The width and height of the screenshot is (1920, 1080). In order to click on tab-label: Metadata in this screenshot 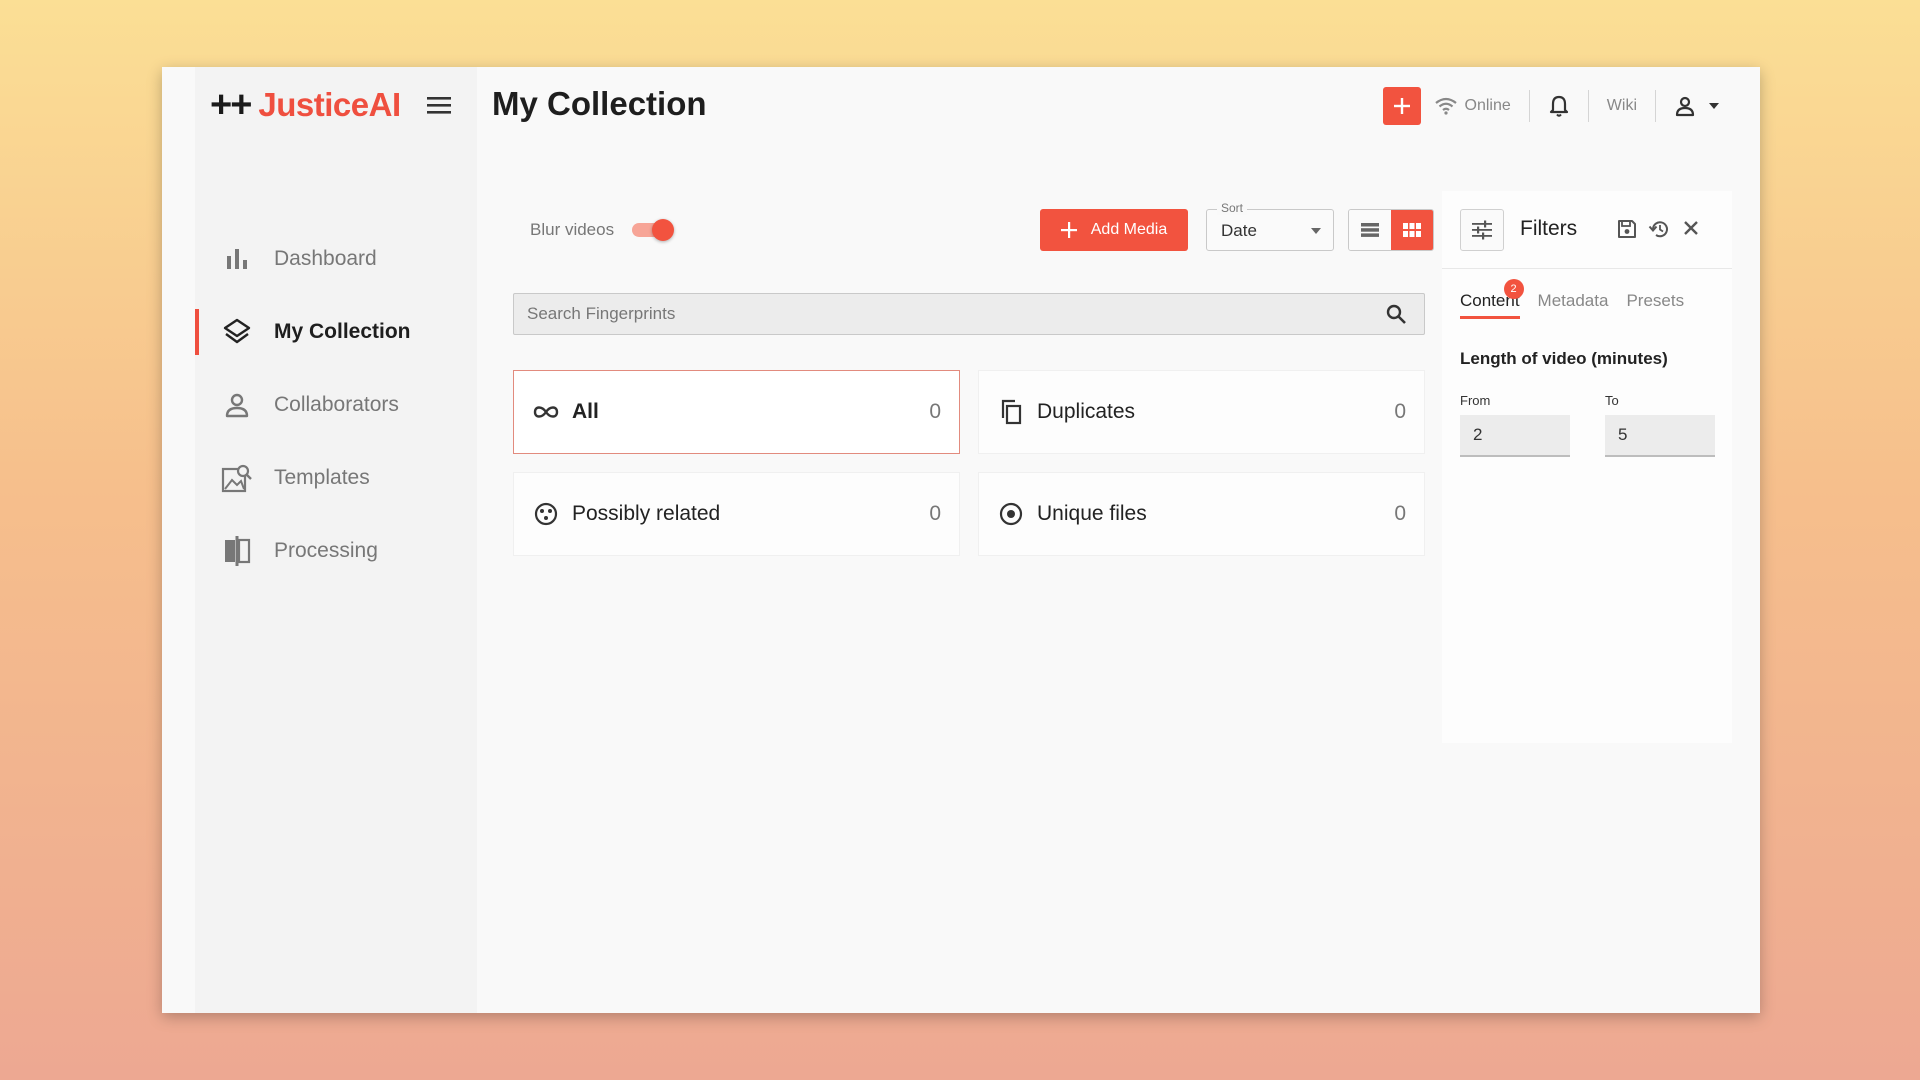, I will do `click(1573, 300)`.